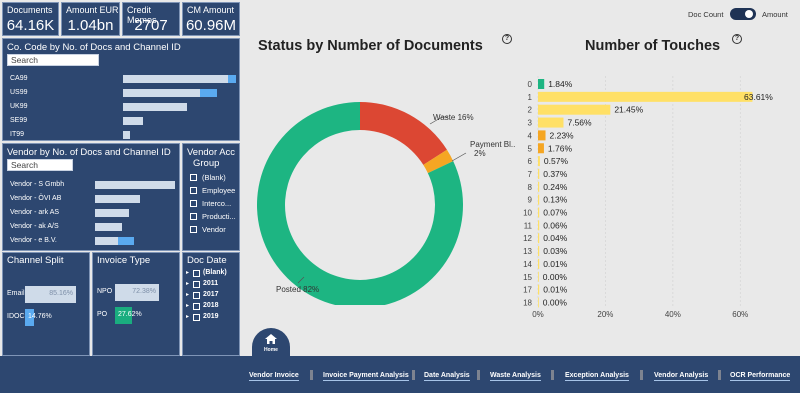  Describe the element at coordinates (403, 133) in the screenshot. I see `donut-slice` at that location.